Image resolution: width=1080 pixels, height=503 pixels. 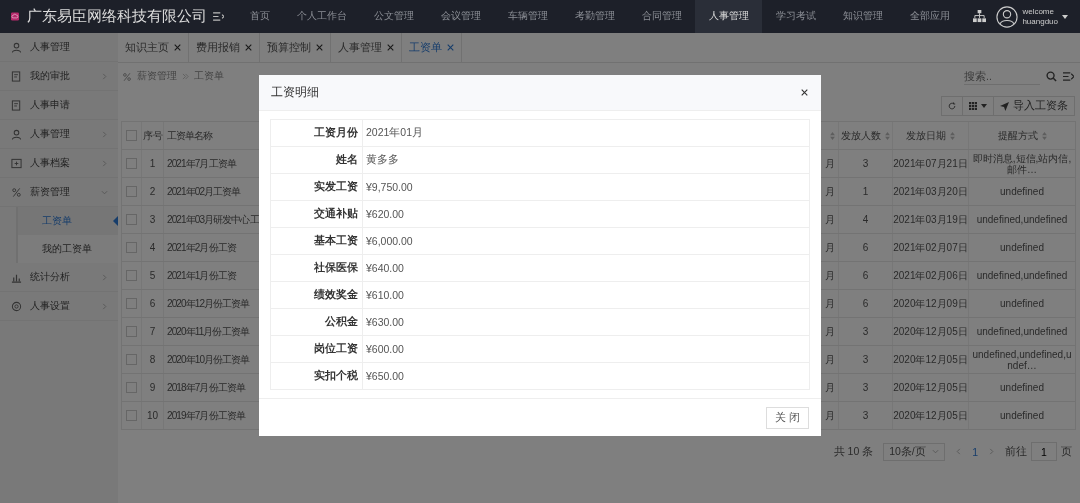 I want to click on filter-list-icon, so click(x=1068, y=76).